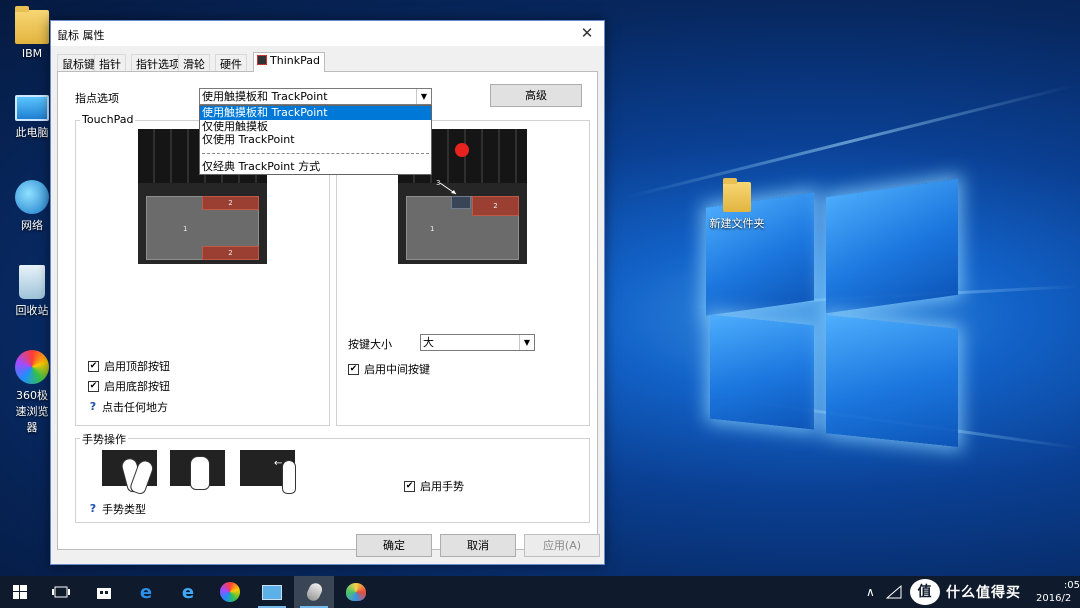 The image size is (1080, 608). Describe the element at coordinates (315, 167) in the screenshot. I see `dropdown-option: 仅经典 TrackPoint 方式` at that location.